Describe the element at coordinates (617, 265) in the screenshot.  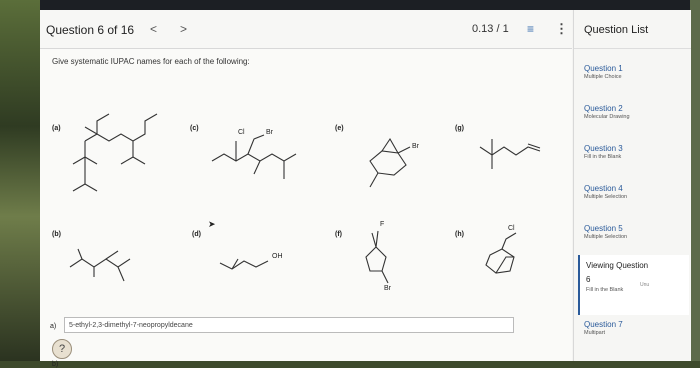
I see `viewing-title: Viewing Question` at that location.